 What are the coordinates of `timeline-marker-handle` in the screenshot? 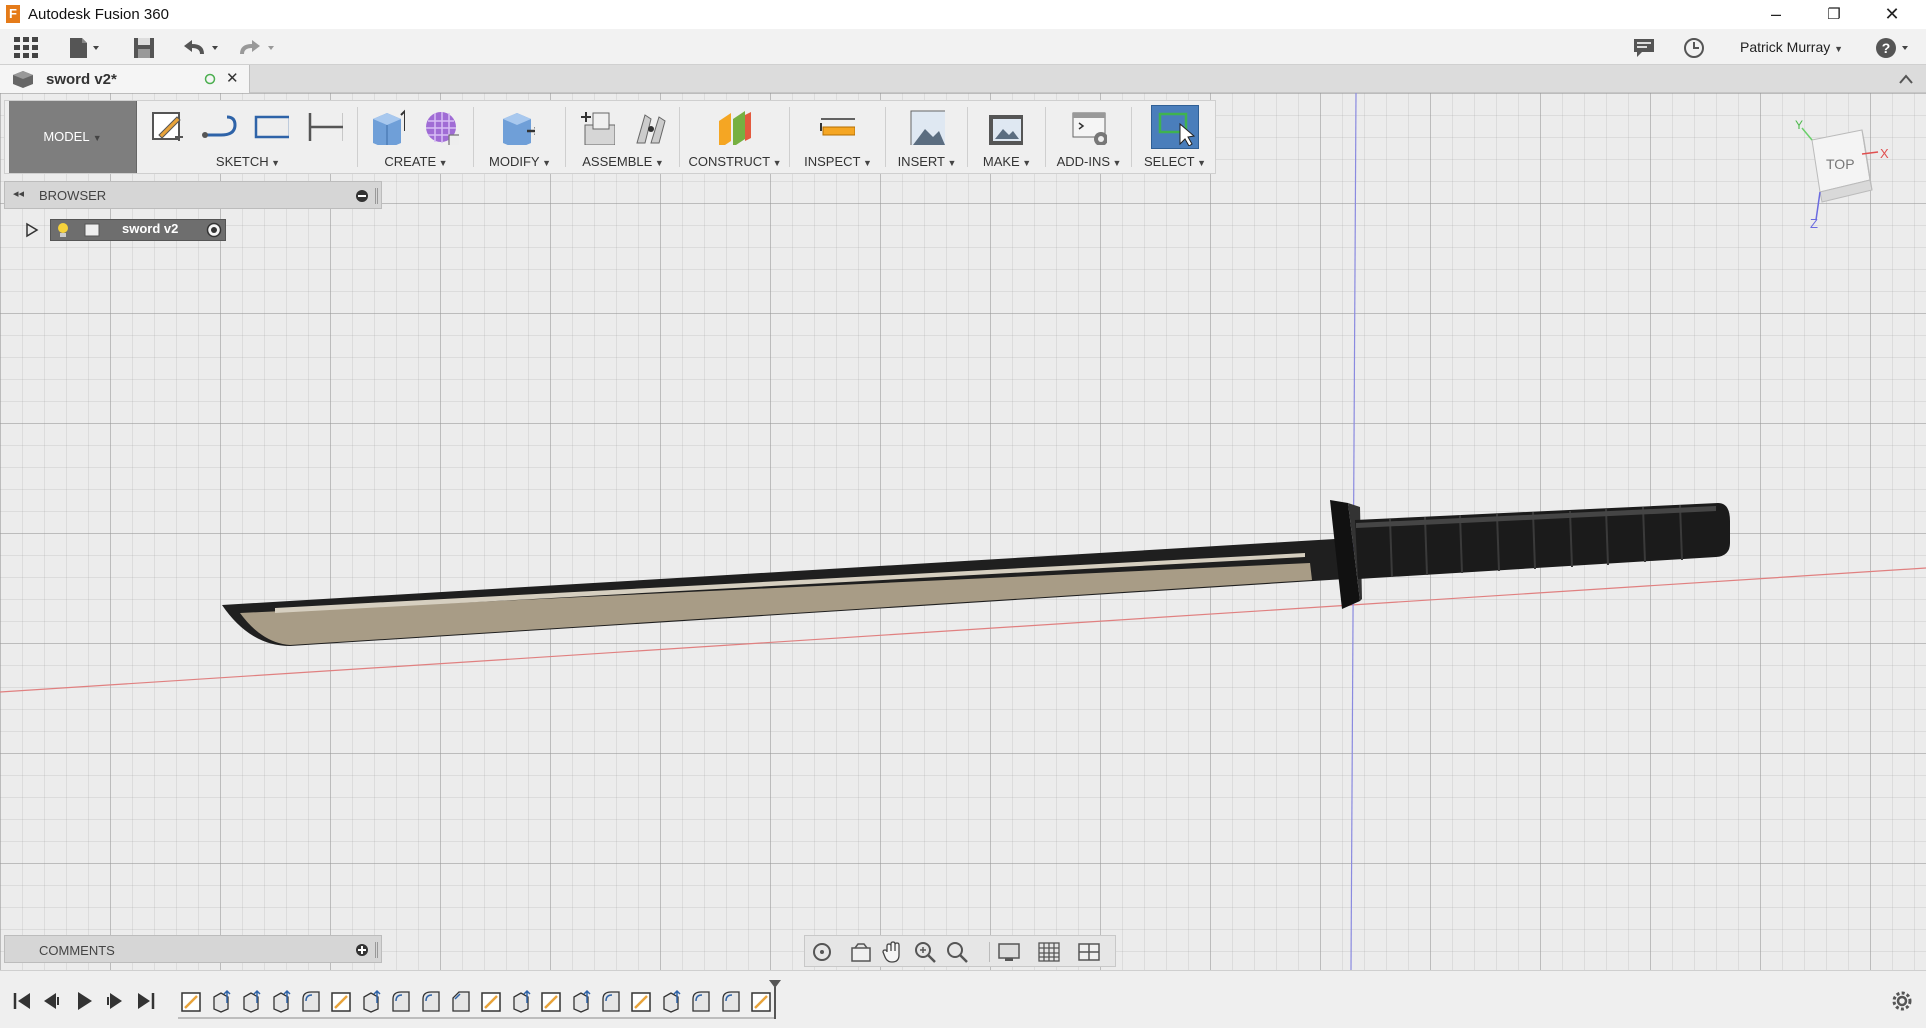 It's located at (775, 1000).